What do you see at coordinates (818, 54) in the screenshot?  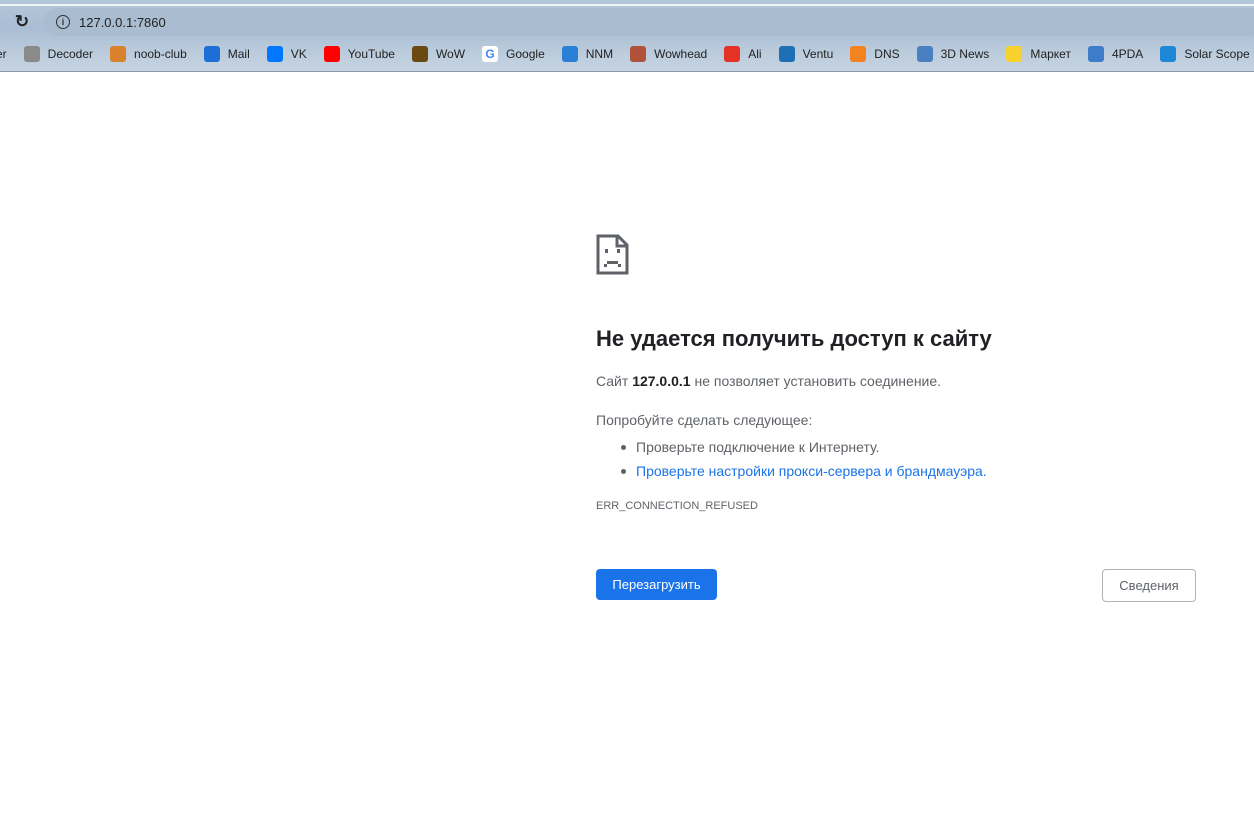 I see `bookmark-label: Ventu` at bounding box center [818, 54].